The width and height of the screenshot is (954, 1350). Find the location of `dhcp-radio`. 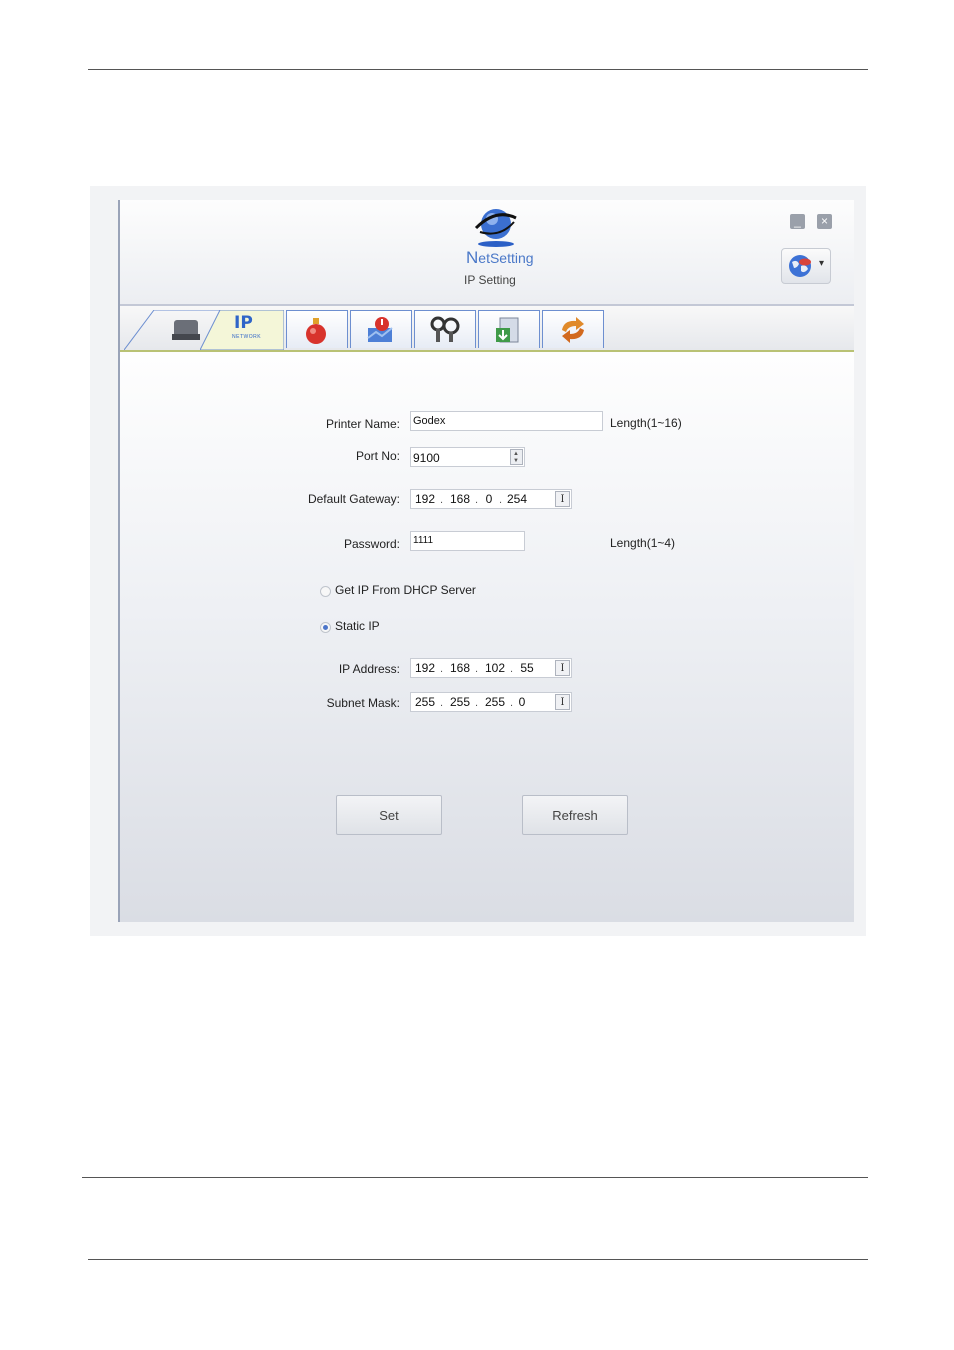

dhcp-radio is located at coordinates (325, 591).